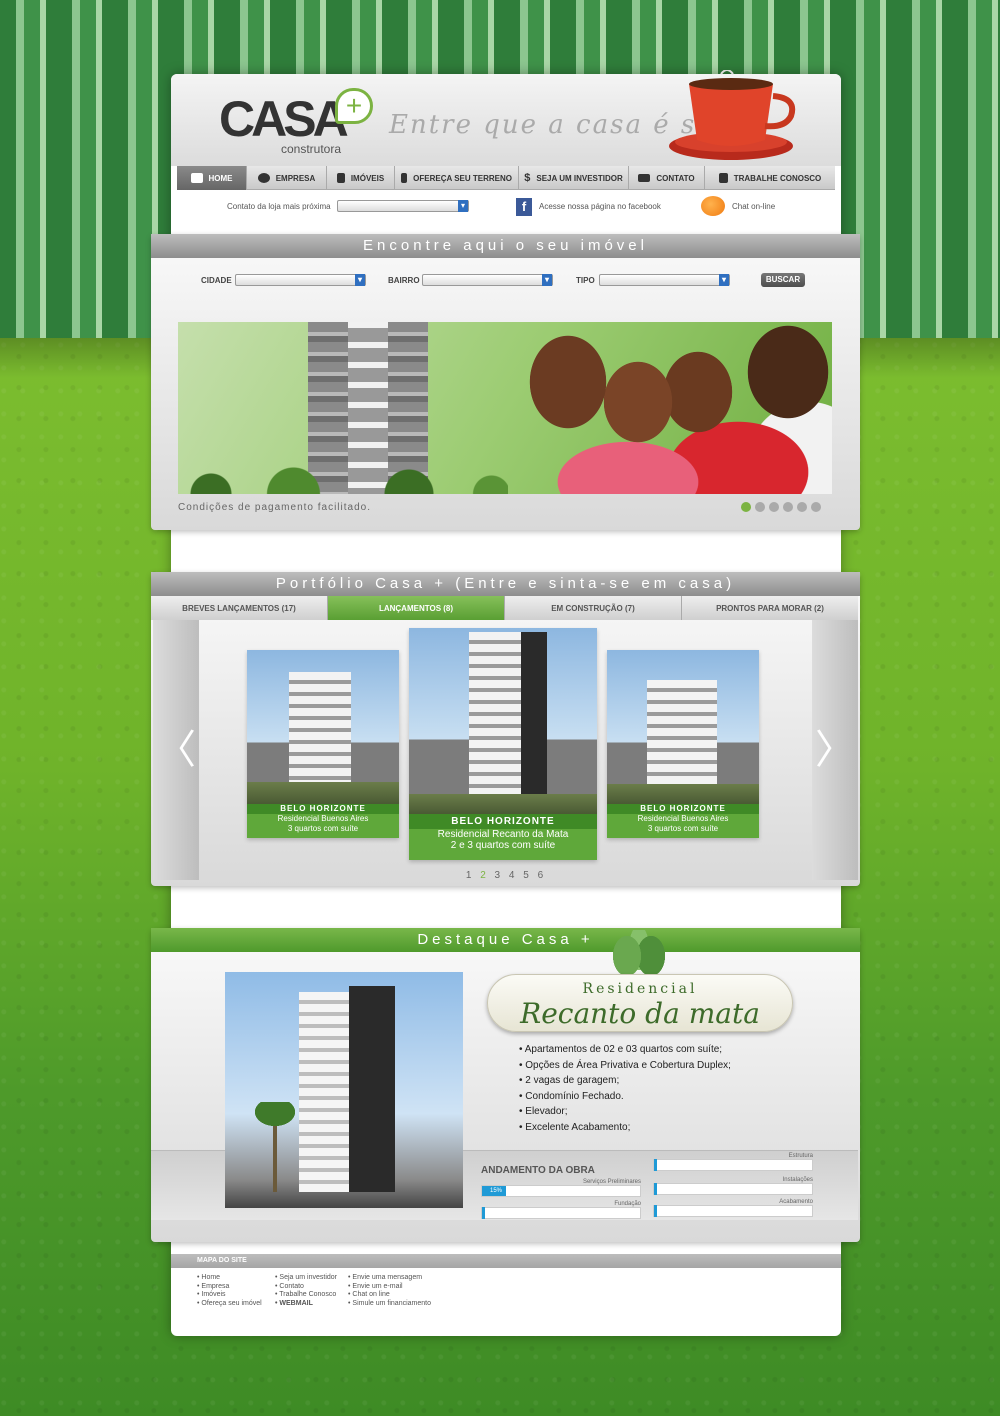 Image resolution: width=1000 pixels, height=1416 pixels. Describe the element at coordinates (220, 178) in the screenshot. I see `nav-label: HOME` at that location.